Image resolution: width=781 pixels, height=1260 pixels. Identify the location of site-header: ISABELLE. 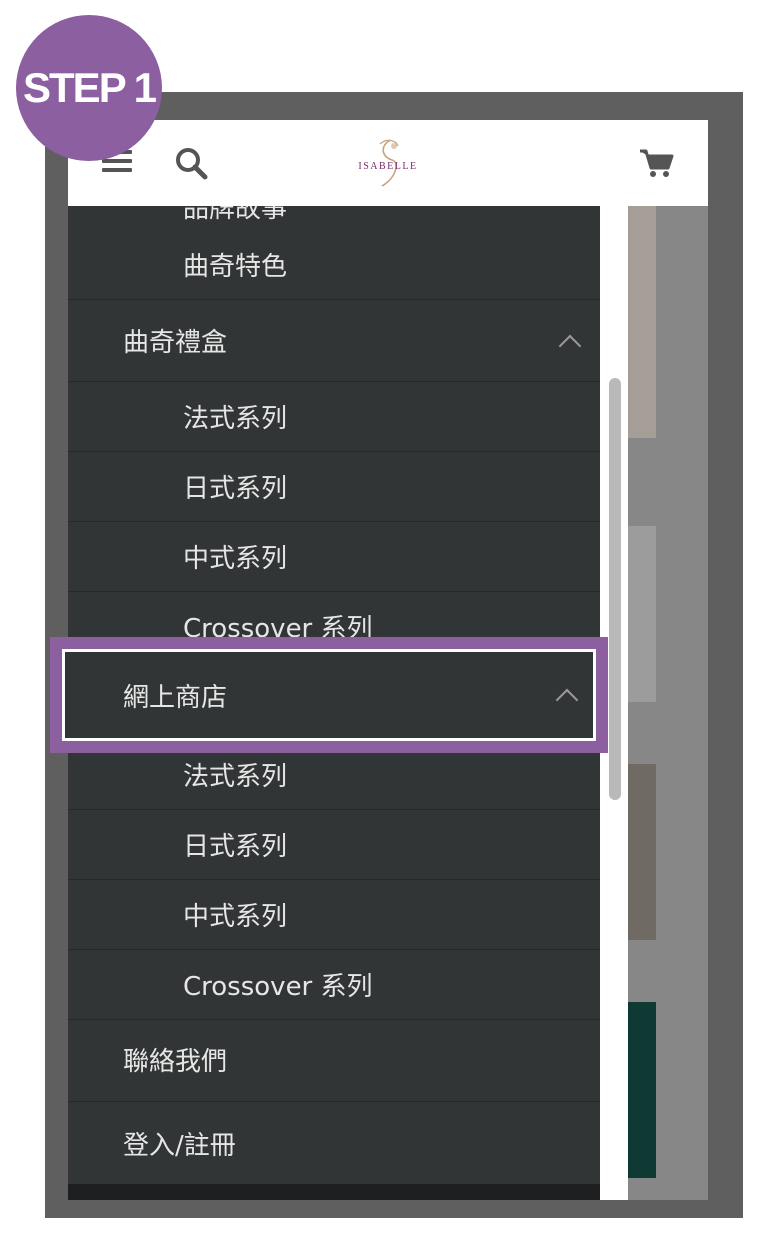
(388, 163).